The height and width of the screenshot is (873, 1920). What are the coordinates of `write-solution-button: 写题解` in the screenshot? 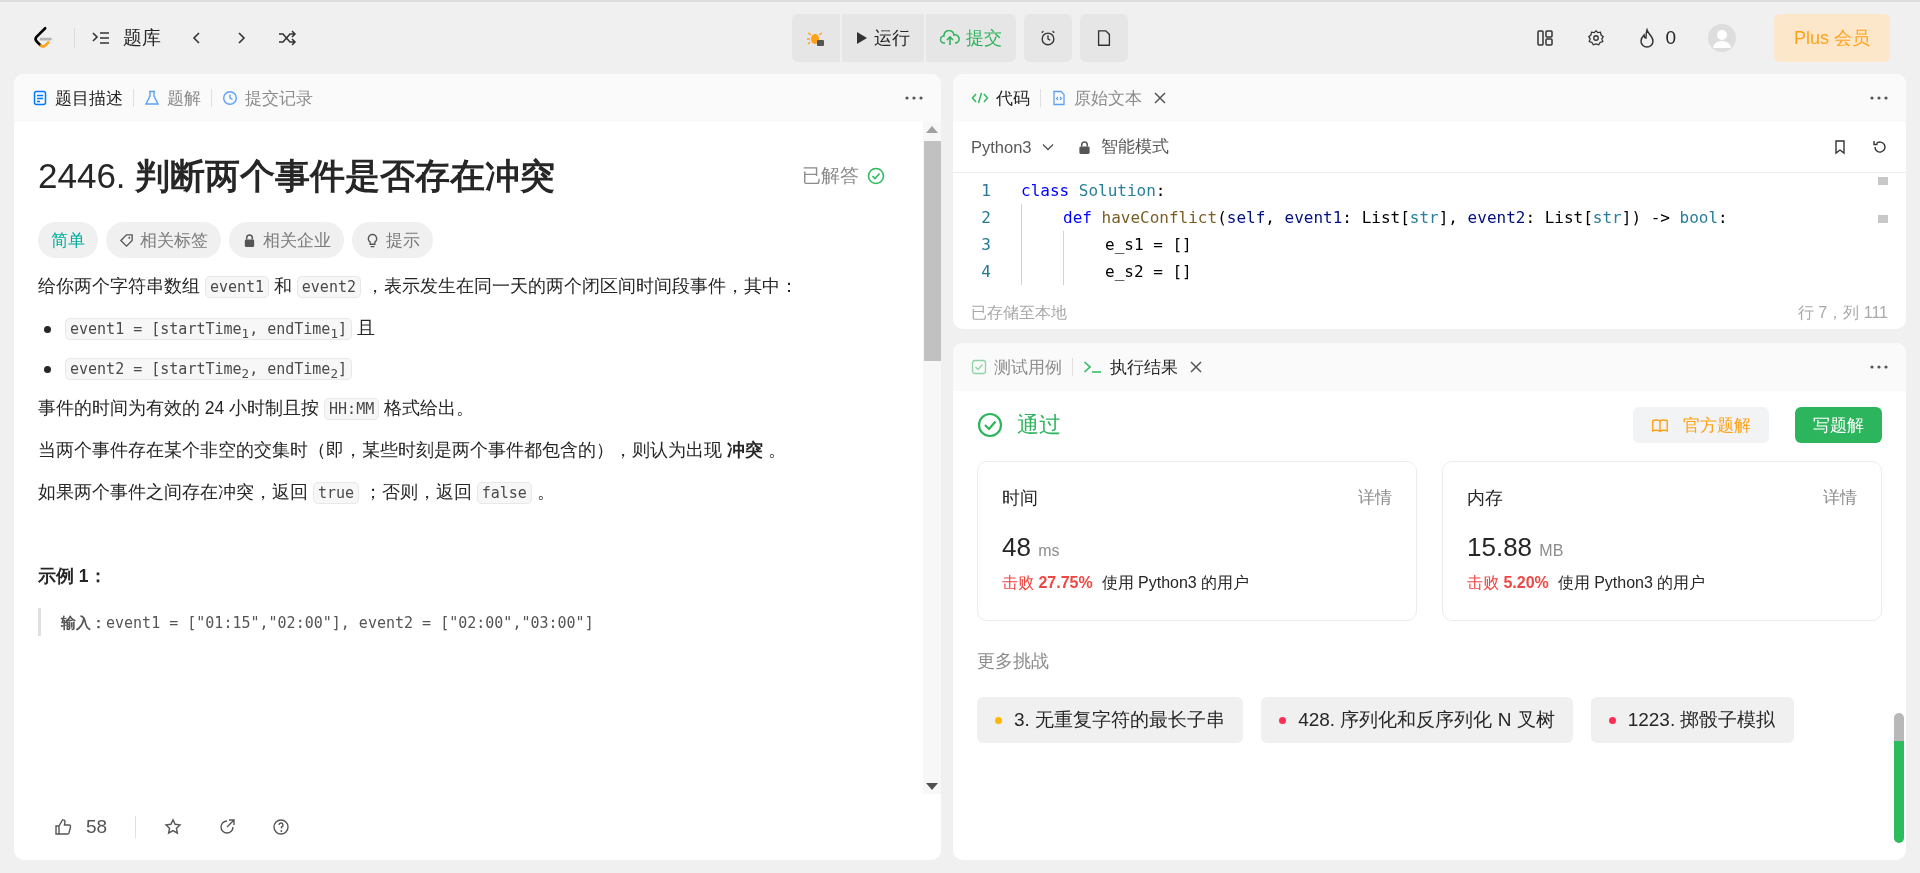 It's located at (1838, 425).